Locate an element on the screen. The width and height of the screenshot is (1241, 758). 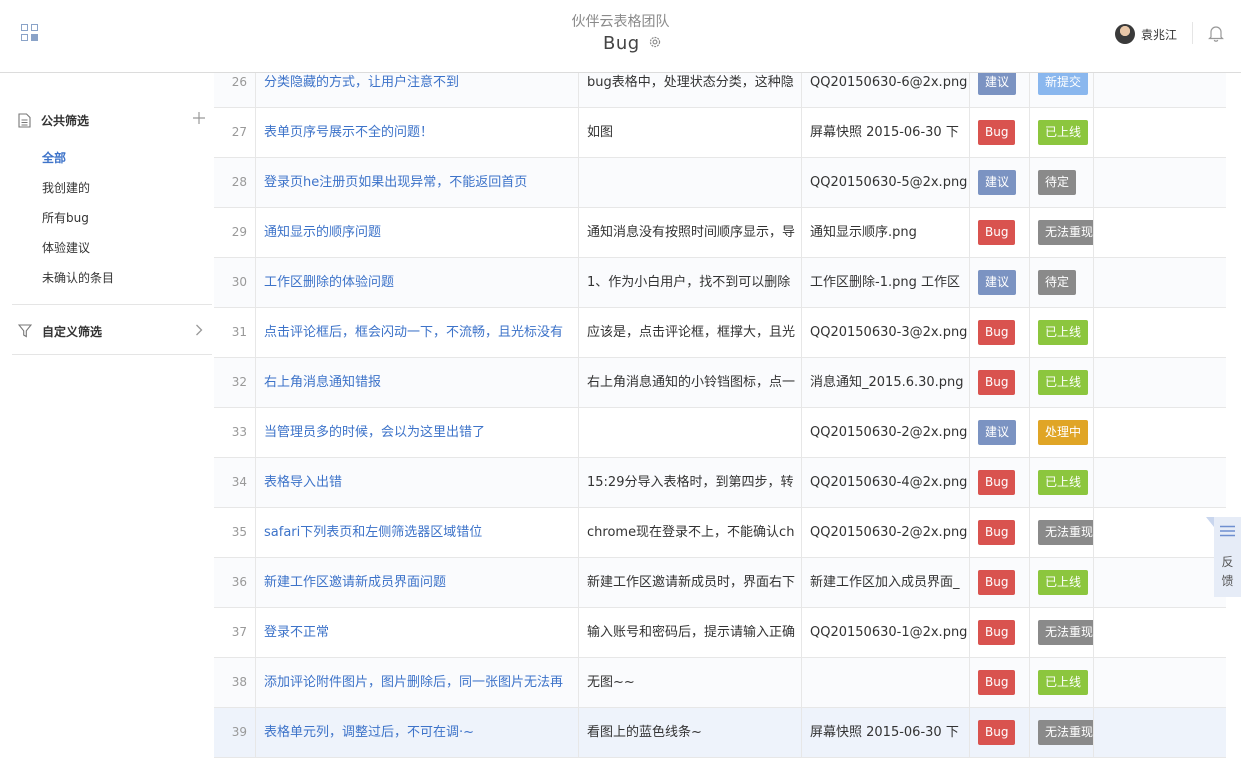
bug-title-link: safari下列表页和左侧筛选器区域错位 is located at coordinates (417, 532).